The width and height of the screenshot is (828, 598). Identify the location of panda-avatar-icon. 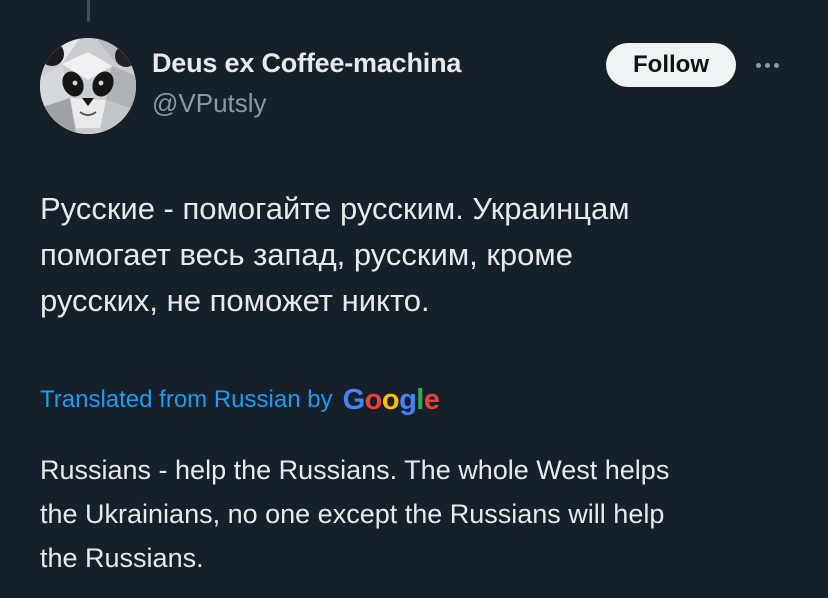
(88, 86).